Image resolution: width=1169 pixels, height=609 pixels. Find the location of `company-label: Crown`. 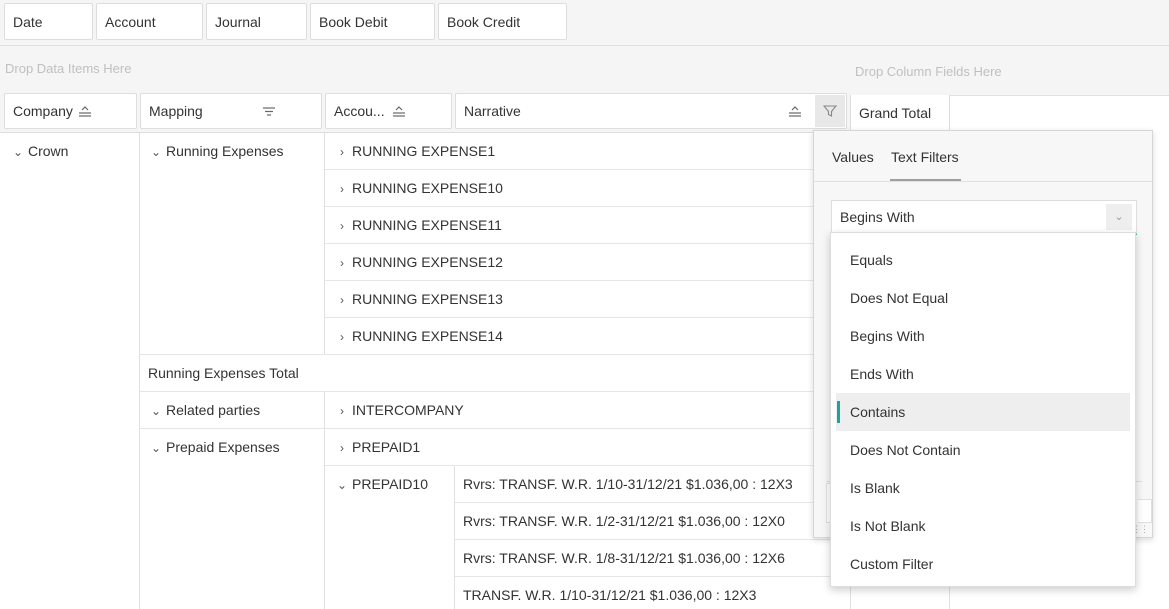

company-label: Crown is located at coordinates (48, 151).